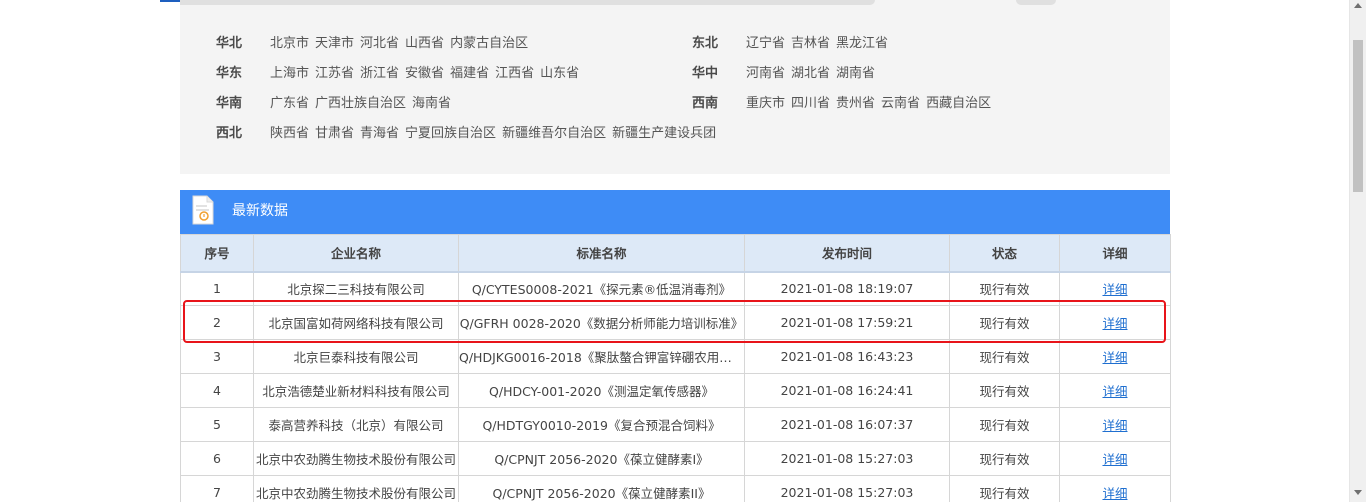 This screenshot has height=502, width=1366. Describe the element at coordinates (217, 458) in the screenshot. I see `row-number: 6` at that location.